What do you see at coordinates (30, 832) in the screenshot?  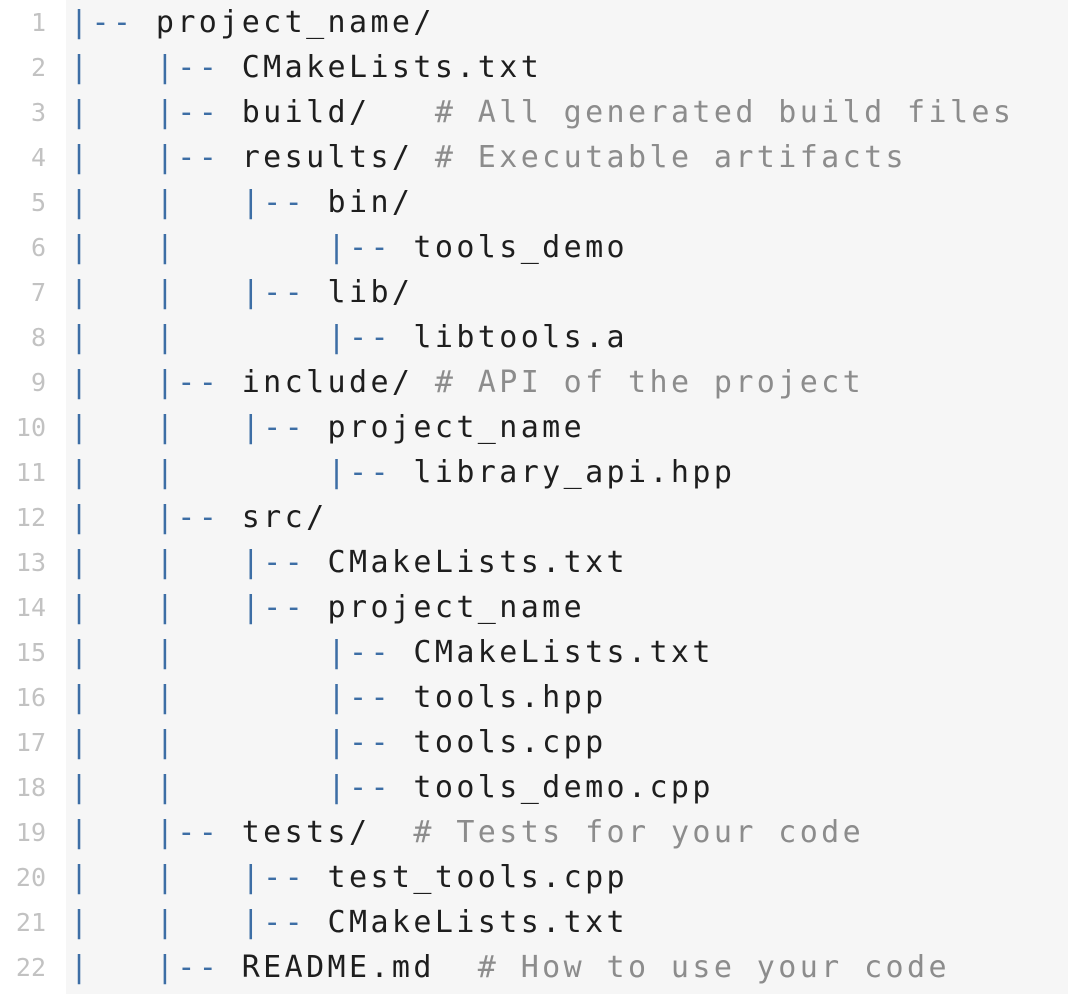 I see `line-number: 19` at bounding box center [30, 832].